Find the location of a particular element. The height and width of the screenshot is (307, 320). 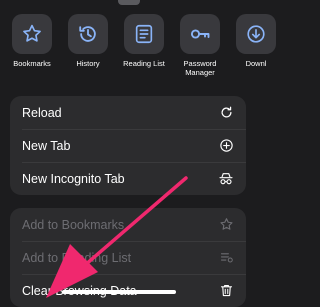

download-icon is located at coordinates (256, 34).